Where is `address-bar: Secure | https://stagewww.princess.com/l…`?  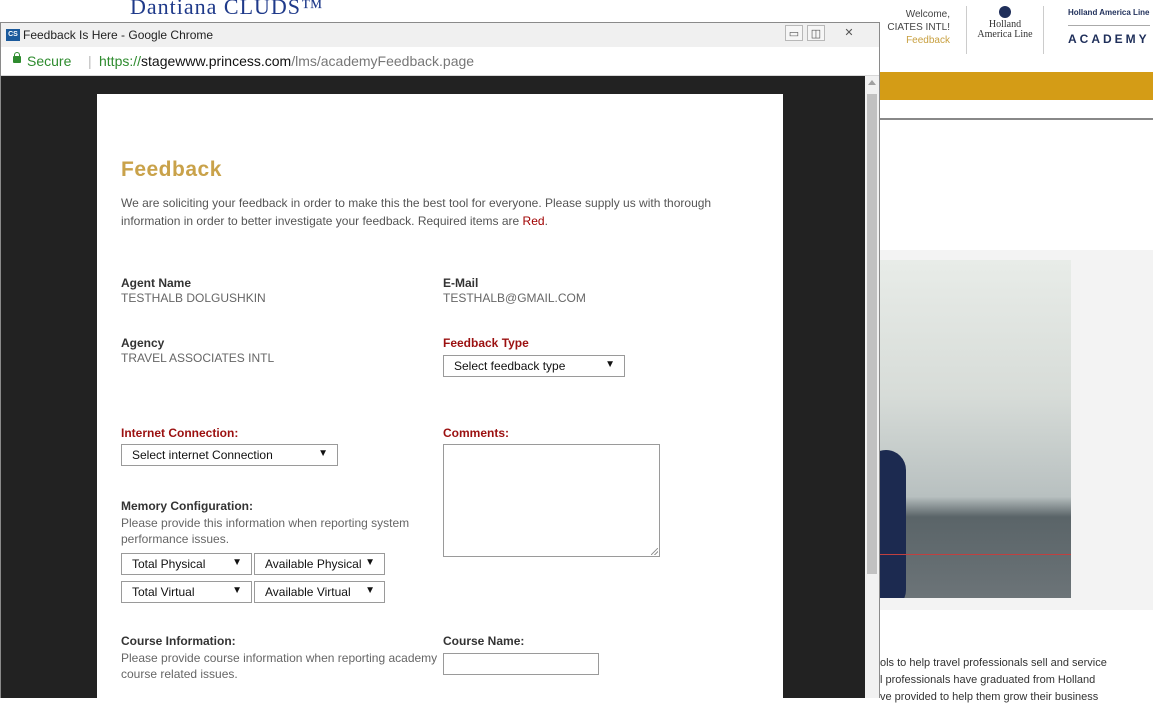
address-bar: Secure | https://stagewww.princess.com/l… is located at coordinates (440, 61).